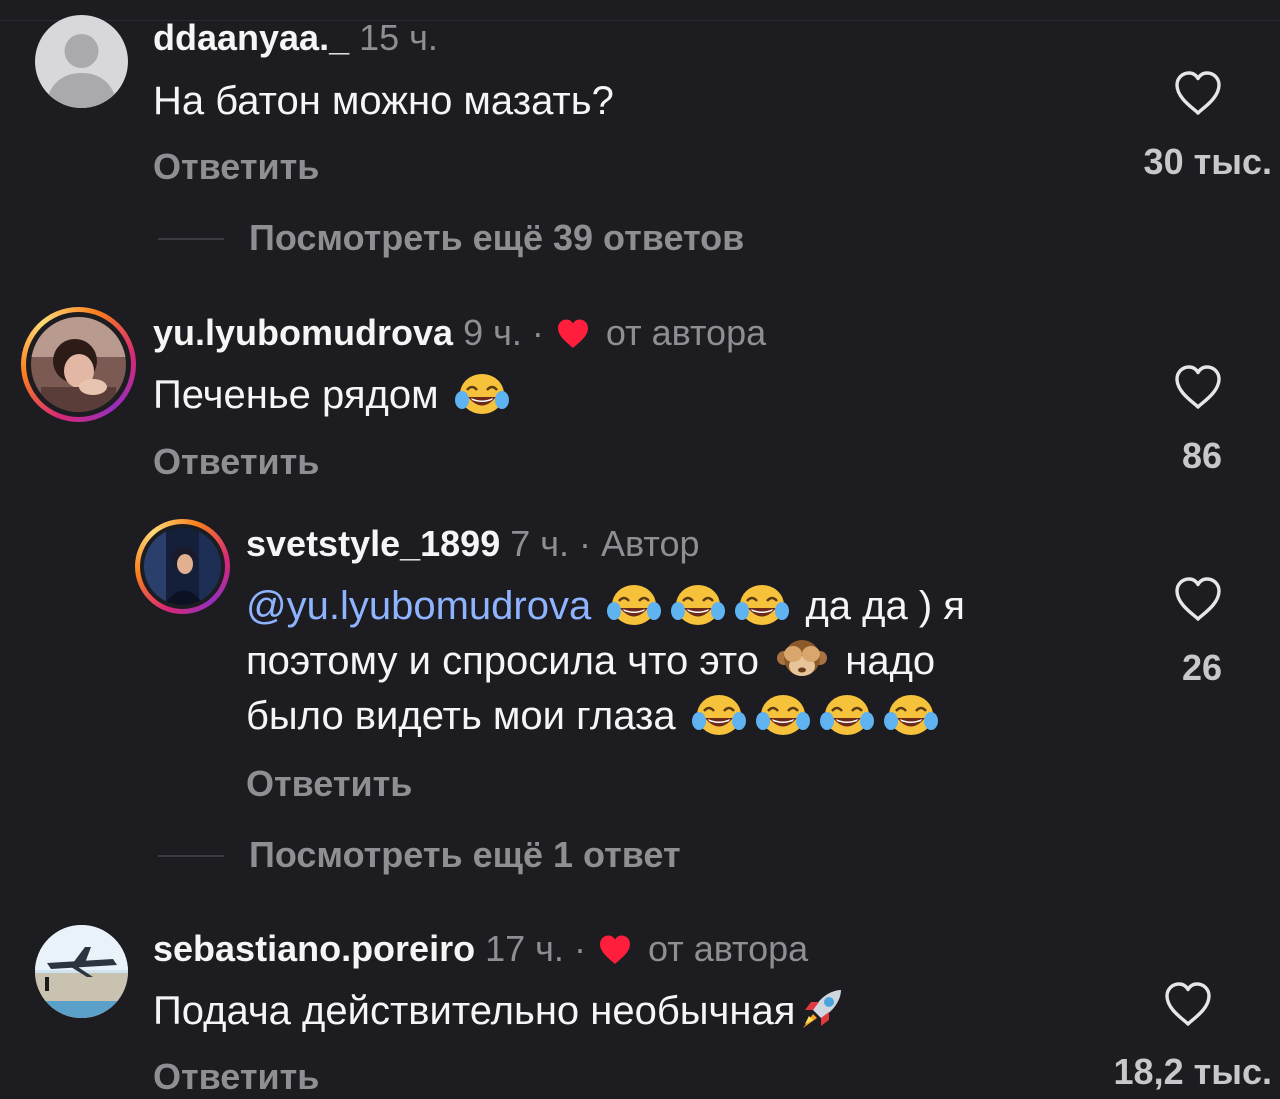 The width and height of the screenshot is (1280, 1099). I want to click on username: svetstyle_1899, so click(373, 543).